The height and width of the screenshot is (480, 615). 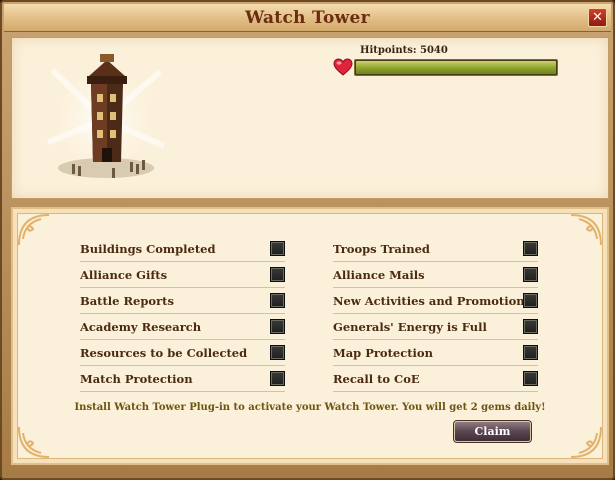 I want to click on option-row: Academy Research, so click(x=182, y=327).